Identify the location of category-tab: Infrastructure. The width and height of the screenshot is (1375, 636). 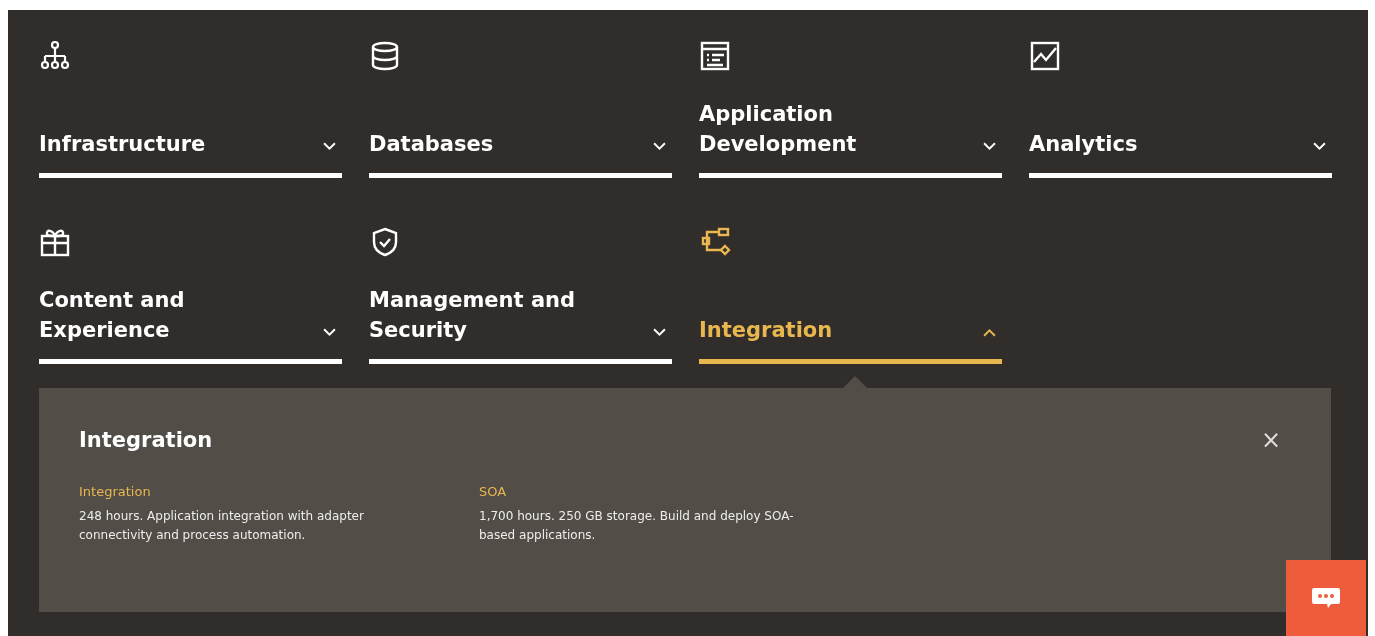
(190, 109).